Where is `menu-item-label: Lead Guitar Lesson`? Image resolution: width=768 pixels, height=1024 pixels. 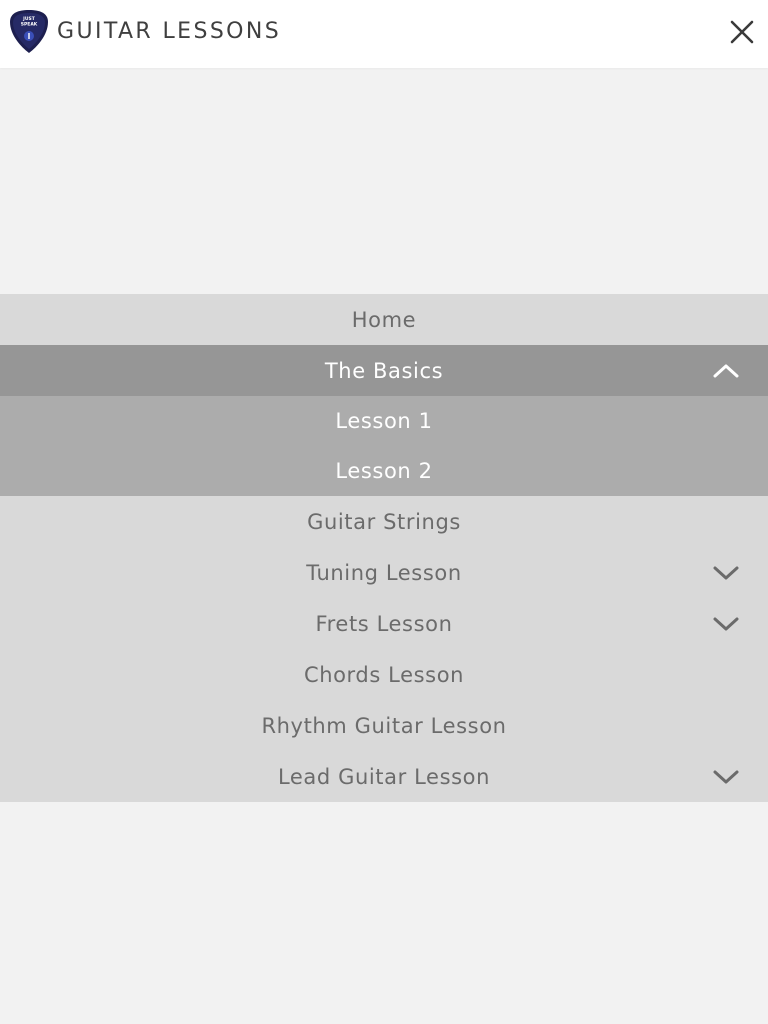
menu-item-label: Lead Guitar Lesson is located at coordinates (384, 776).